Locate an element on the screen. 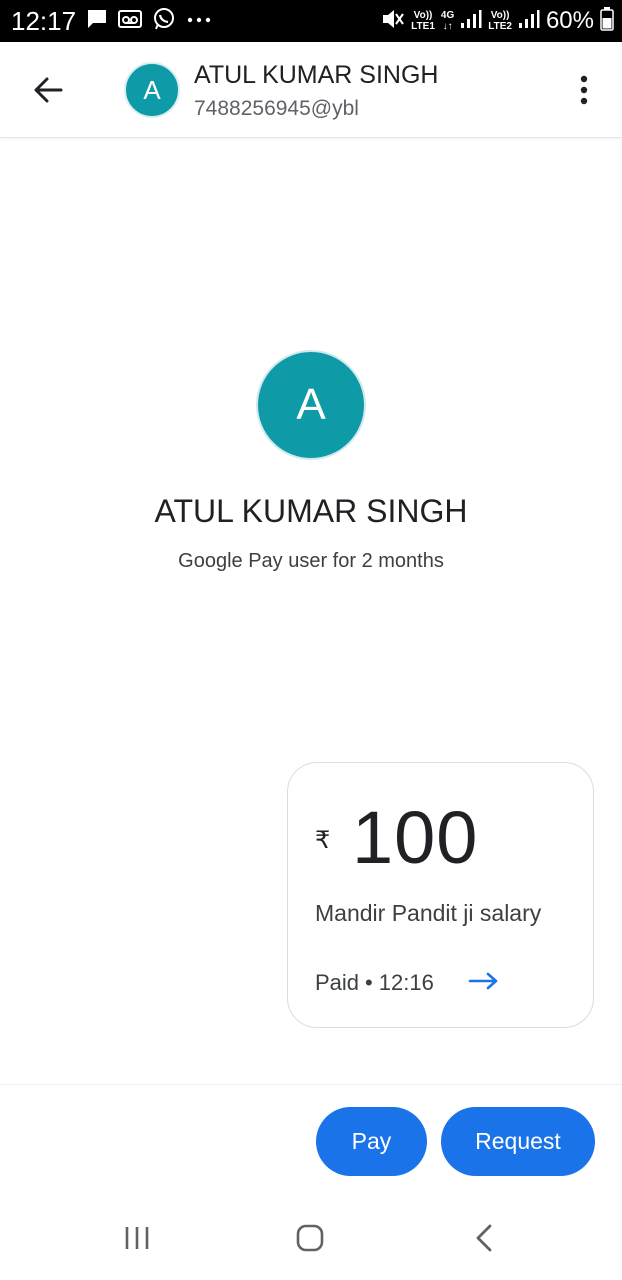 This screenshot has height=1280, width=622. whatsapp-icon is located at coordinates (164, 21).